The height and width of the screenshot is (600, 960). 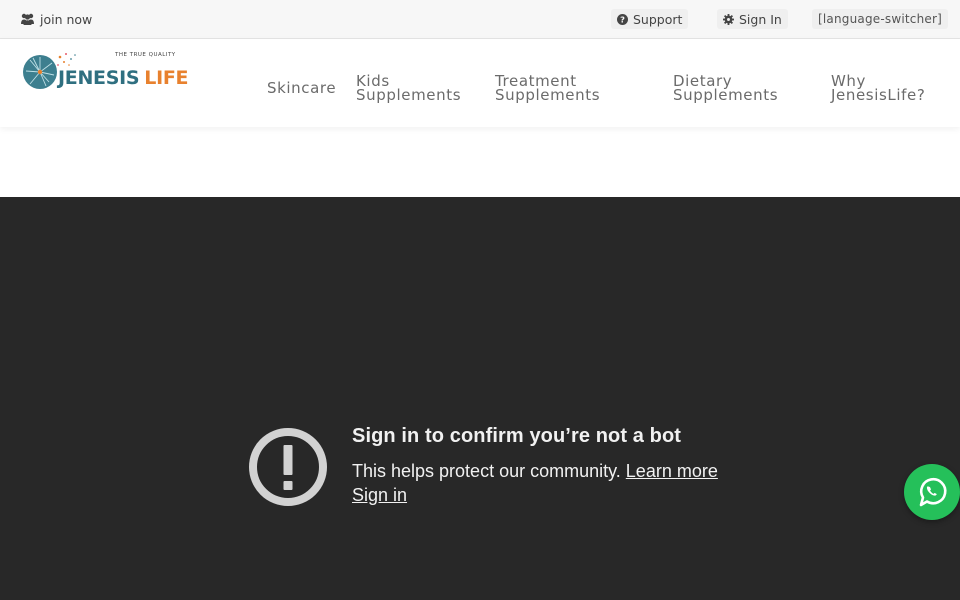 I want to click on logo-word-jenesis: JENESIS, so click(x=99, y=78).